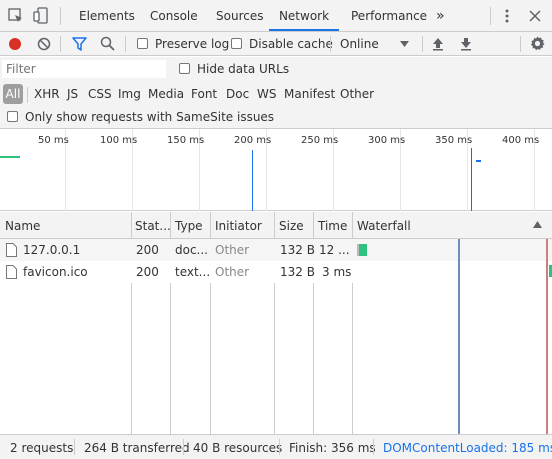  I want to click on status-requests: 2 requests, so click(42, 448).